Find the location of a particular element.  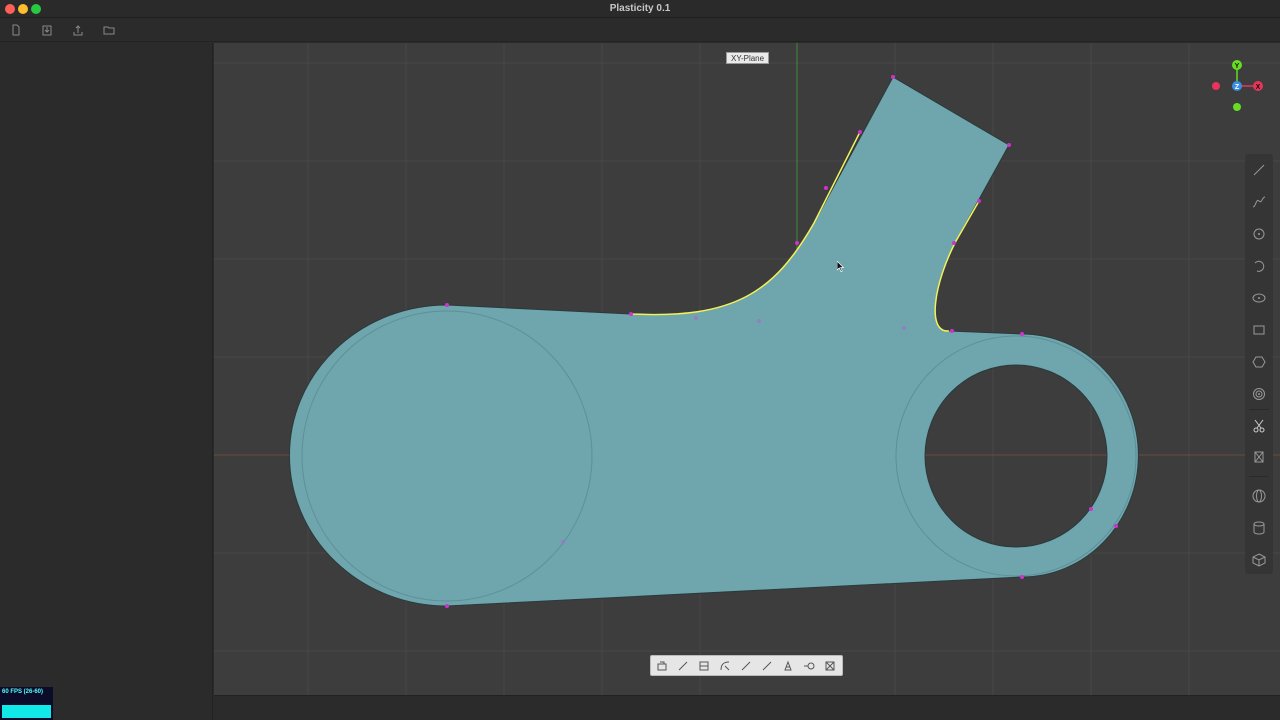

cylinder-icon is located at coordinates (1259, 528).